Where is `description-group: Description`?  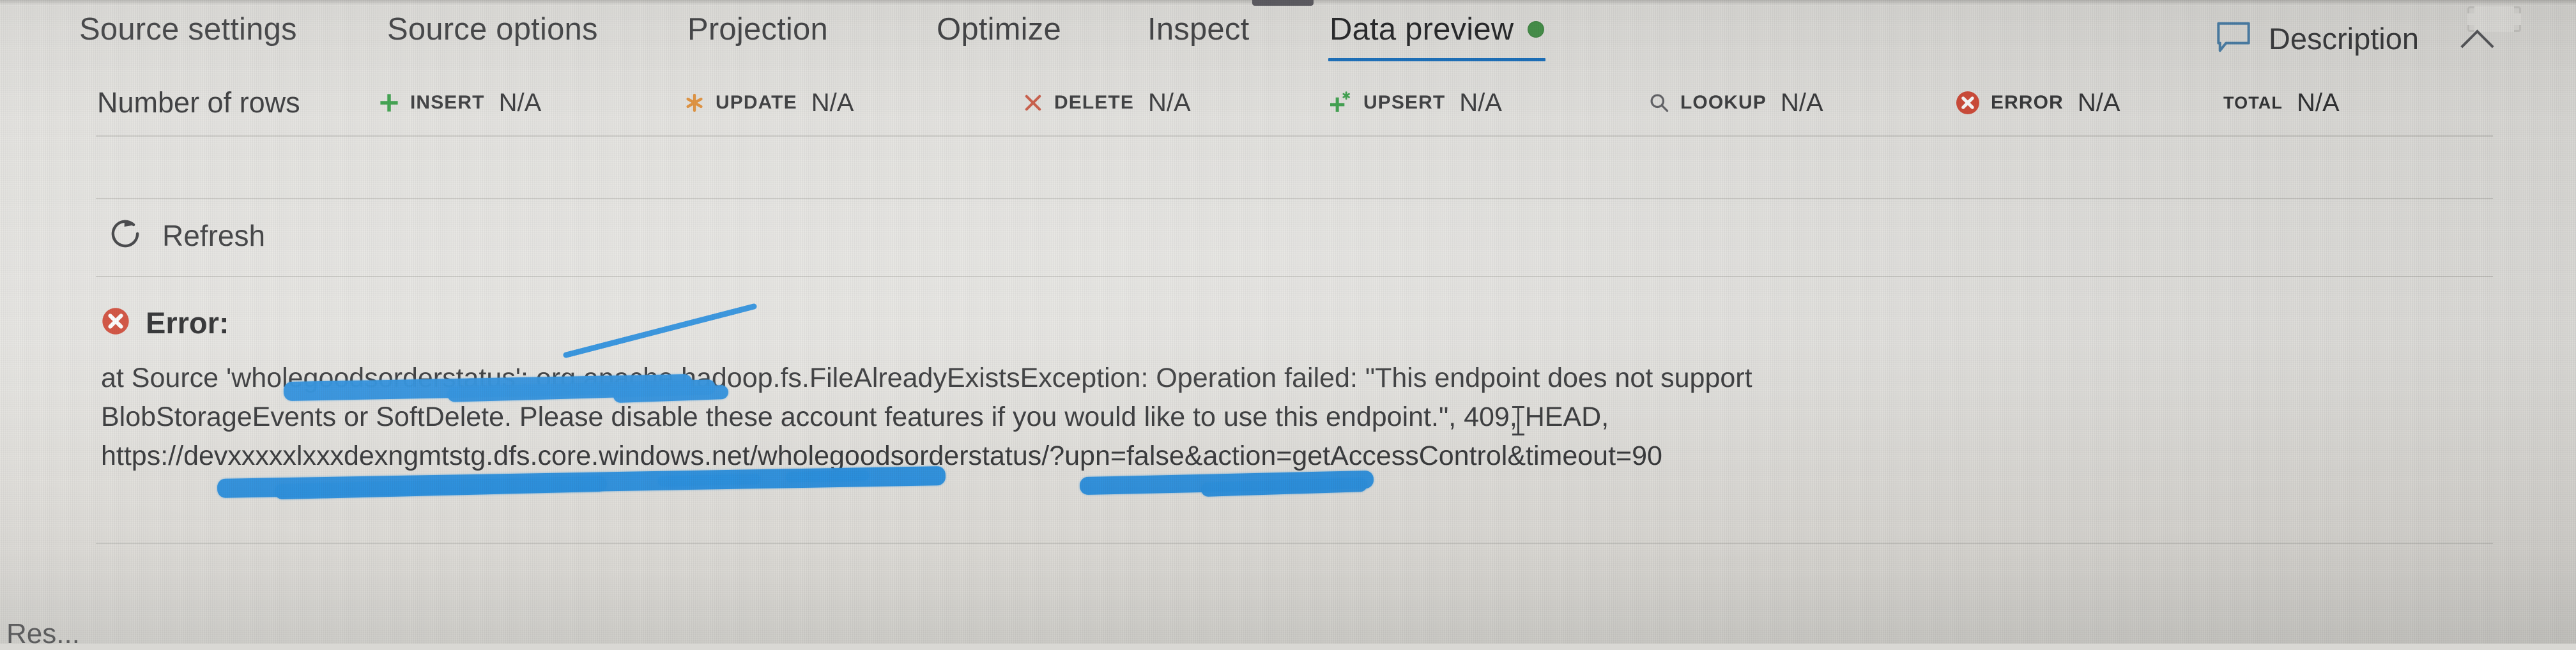 description-group: Description is located at coordinates (2354, 38).